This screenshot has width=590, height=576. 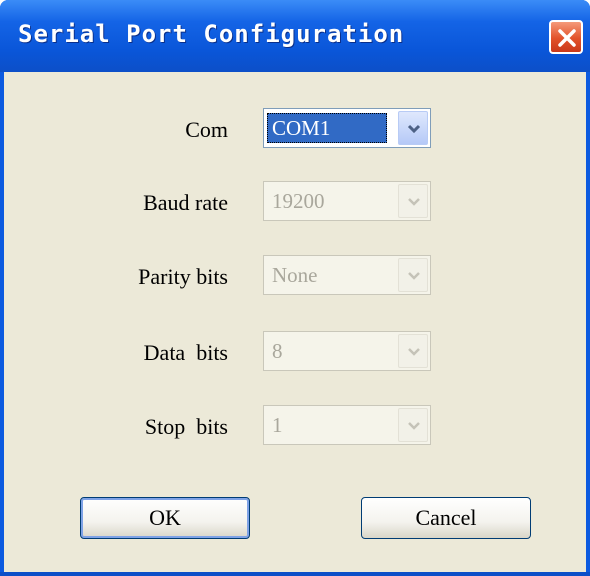 I want to click on stop-bits-label: Stop bits, so click(x=186, y=426).